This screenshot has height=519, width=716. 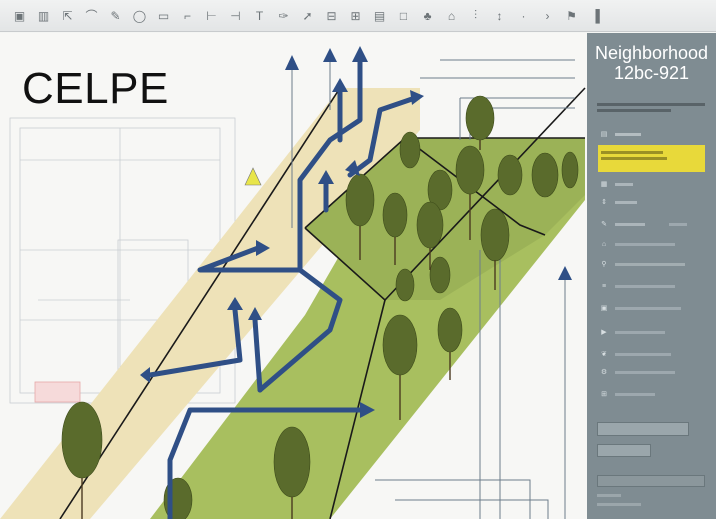 What do you see at coordinates (604, 224) in the screenshot?
I see `pin-icon: ✎` at bounding box center [604, 224].